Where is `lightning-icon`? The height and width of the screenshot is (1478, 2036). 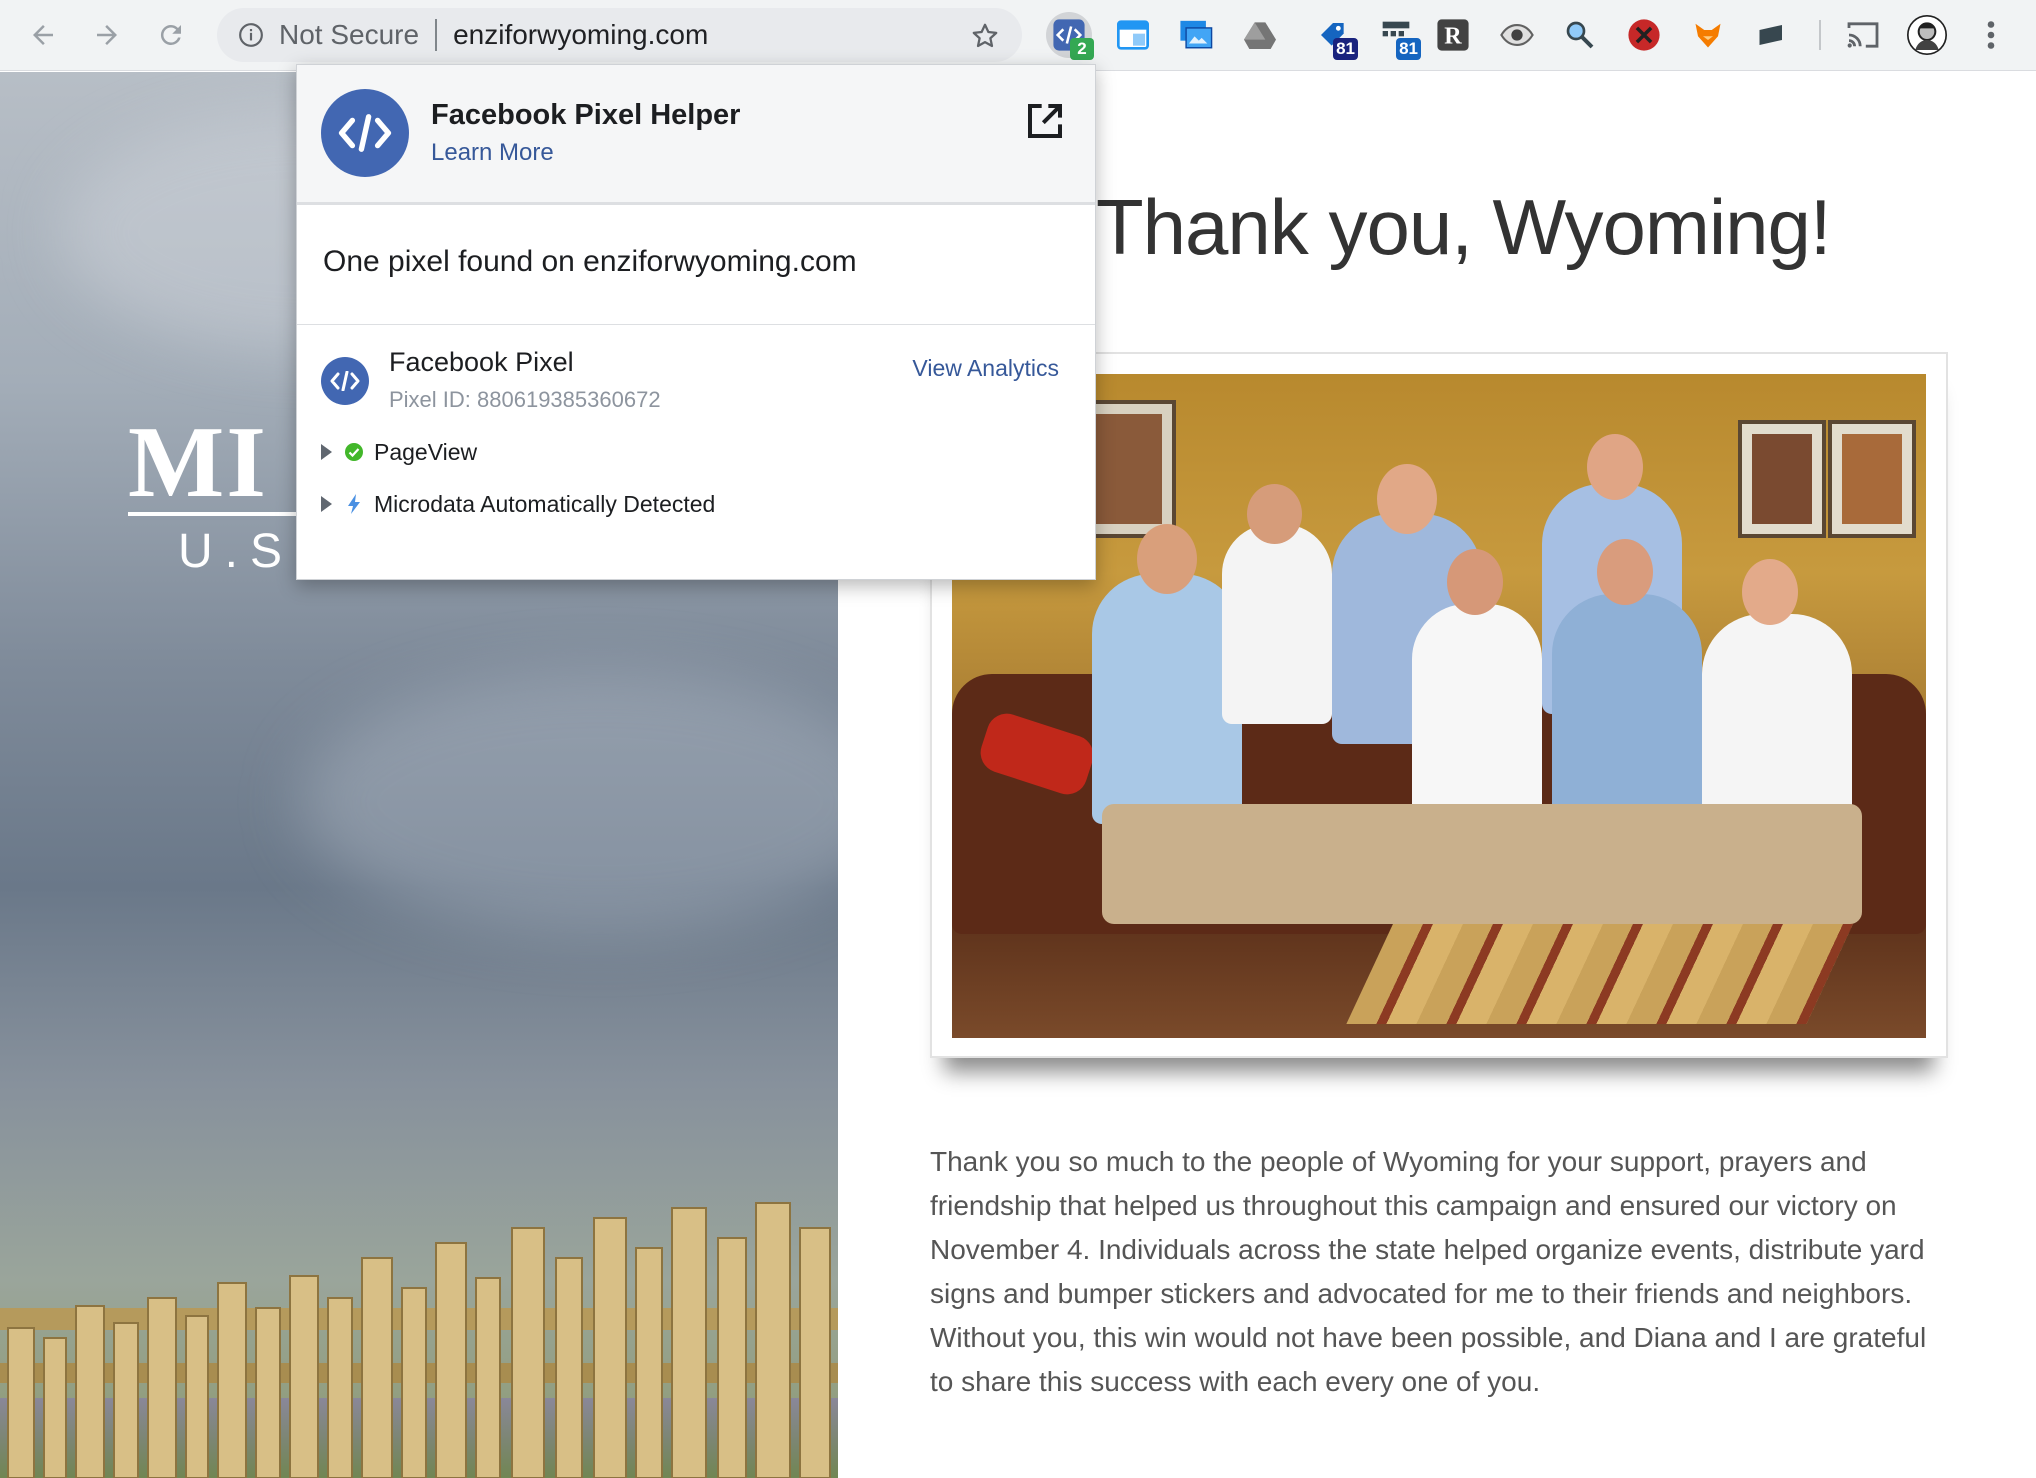
lightning-icon is located at coordinates (354, 504).